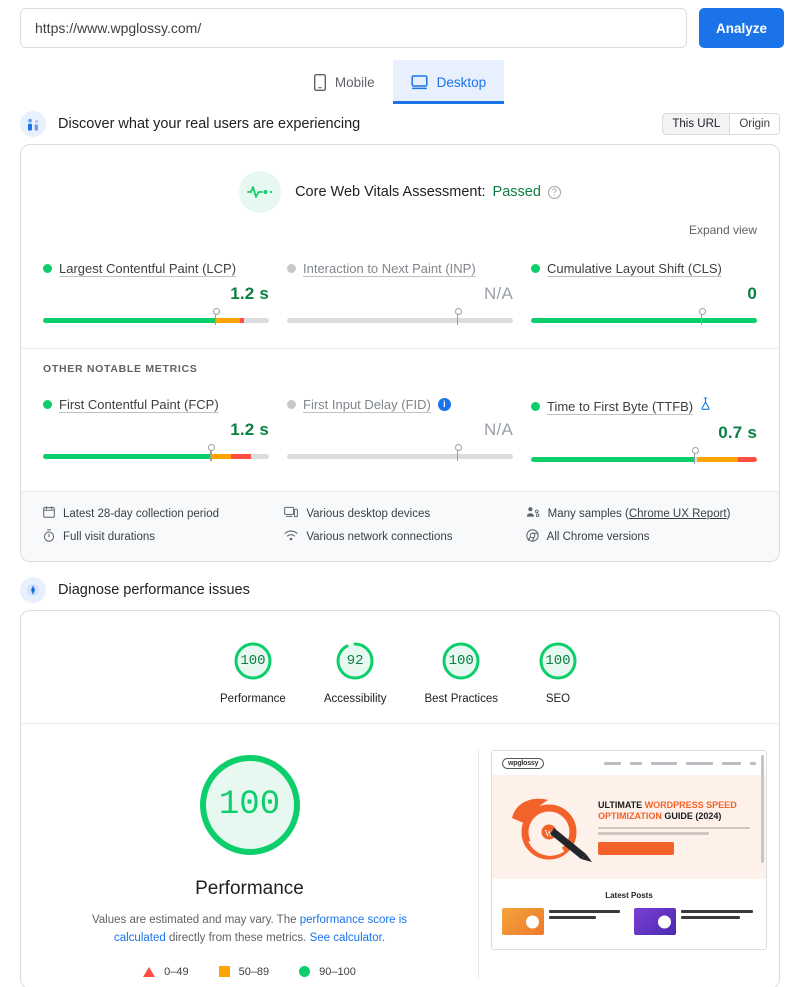  I want to click on gauge-seo: 100, so click(558, 661).